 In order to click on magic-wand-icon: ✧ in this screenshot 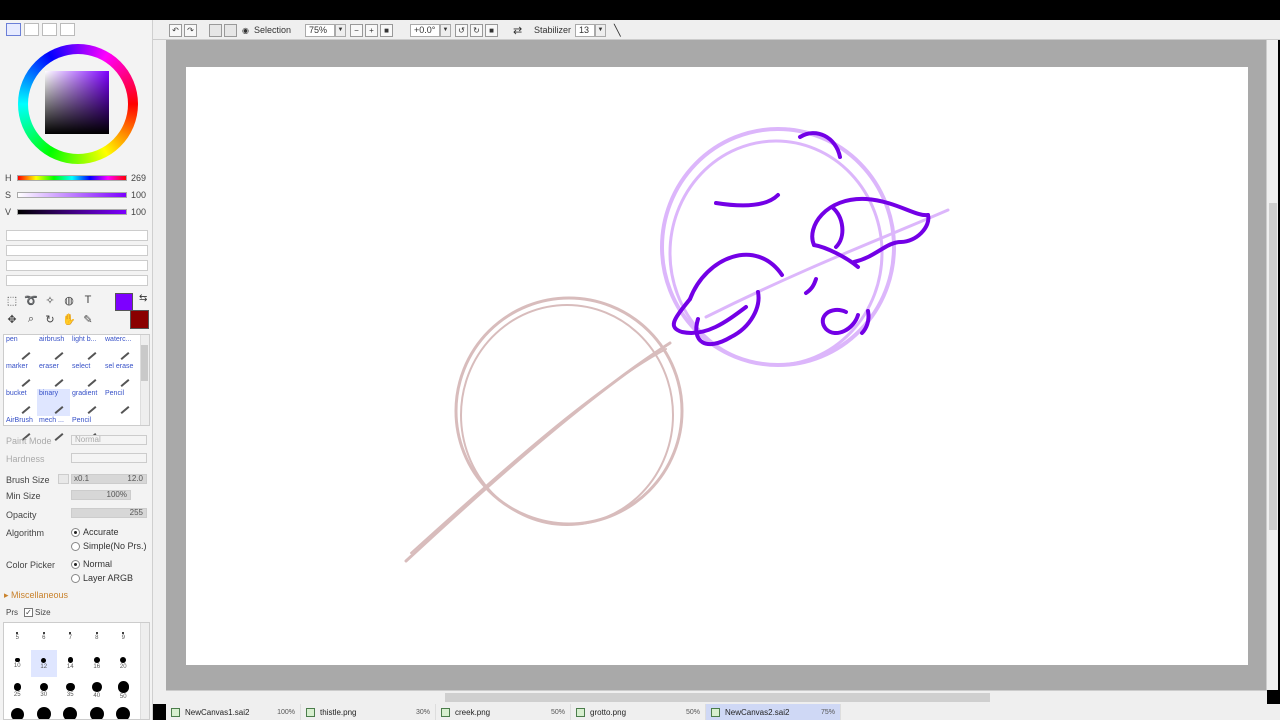, I will do `click(50, 300)`.